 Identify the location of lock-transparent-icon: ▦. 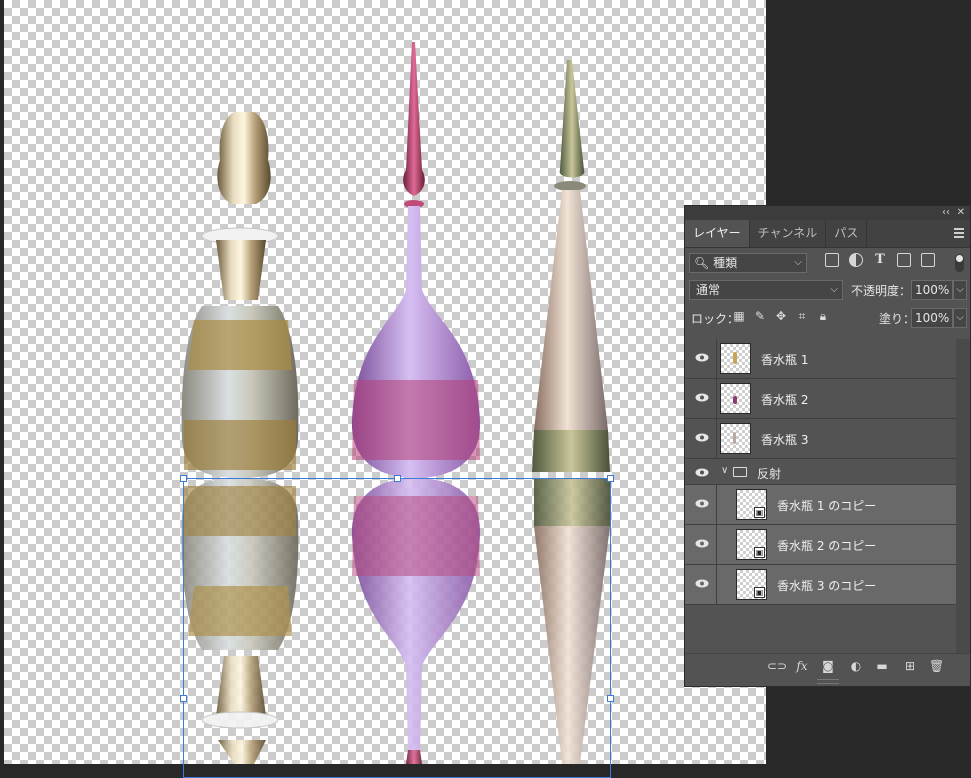
(739, 316).